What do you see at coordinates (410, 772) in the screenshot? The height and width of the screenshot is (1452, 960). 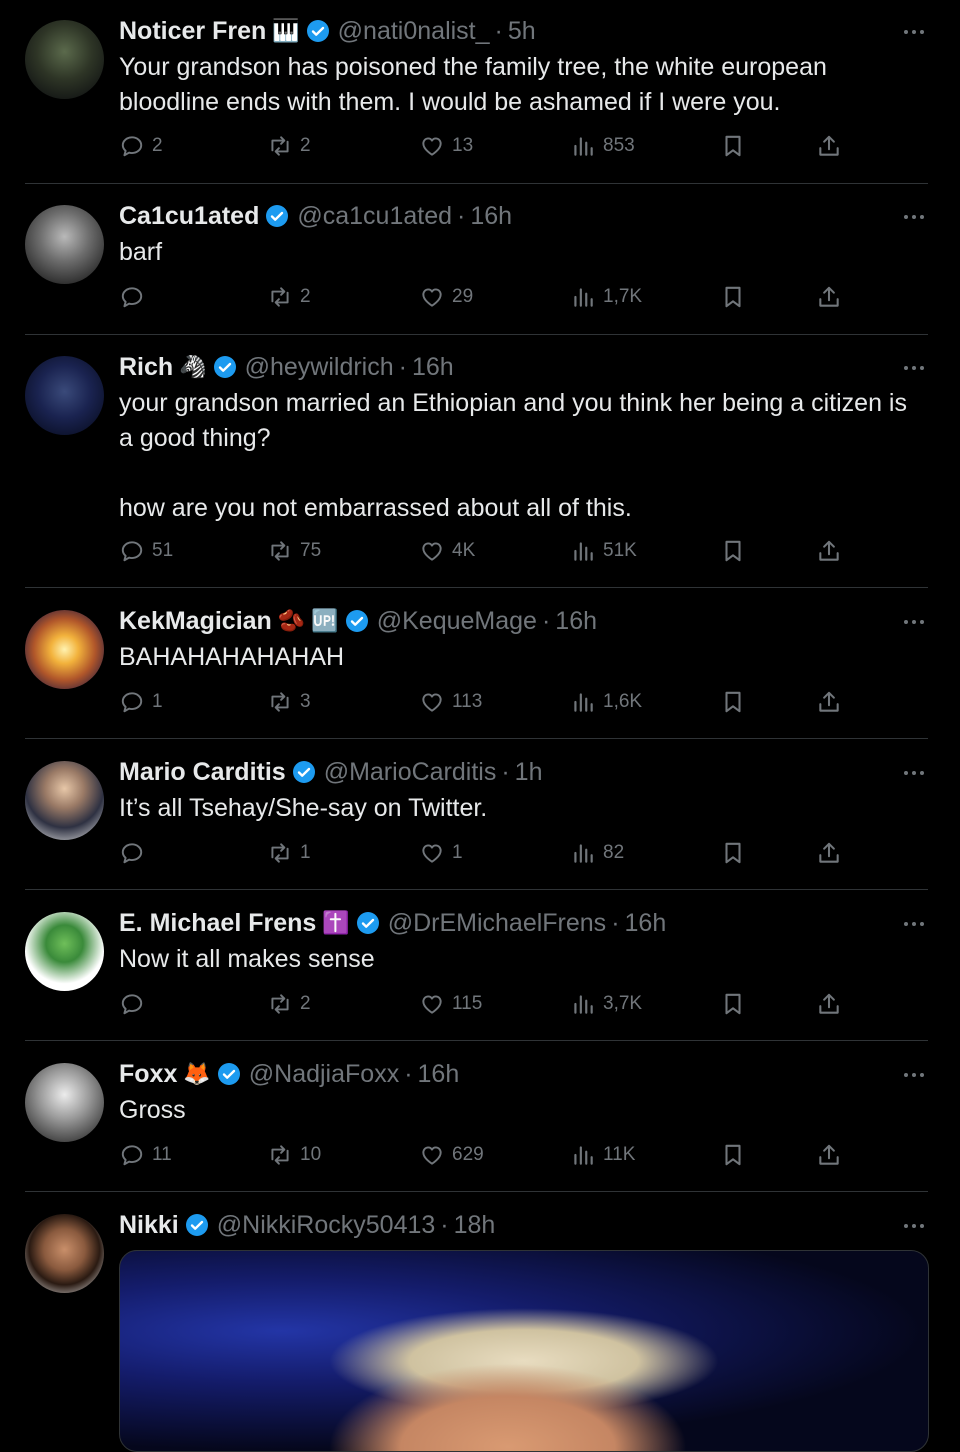 I see `handle: @MarioCarditis` at bounding box center [410, 772].